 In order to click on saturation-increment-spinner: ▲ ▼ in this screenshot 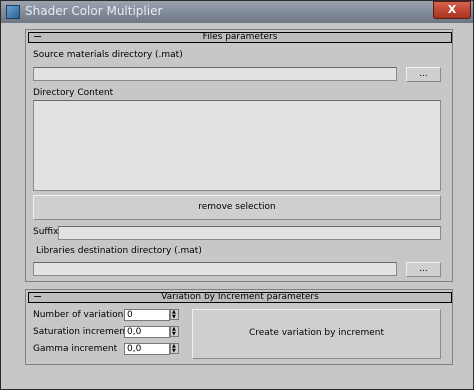, I will do `click(174, 331)`.